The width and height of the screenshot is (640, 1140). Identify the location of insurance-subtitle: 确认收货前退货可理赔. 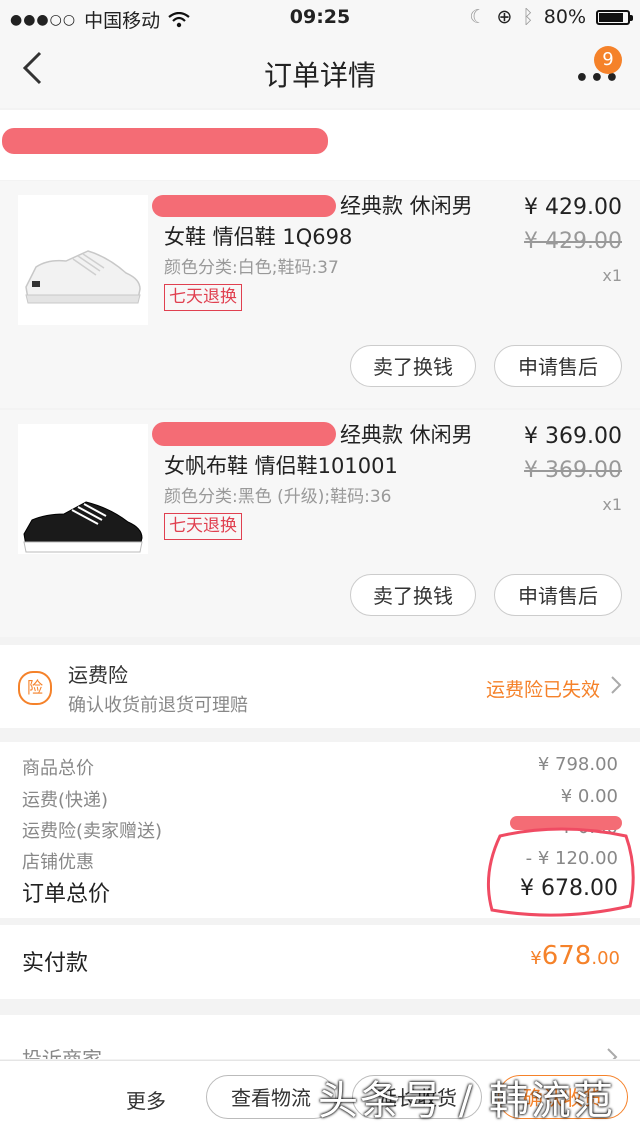
(158, 705).